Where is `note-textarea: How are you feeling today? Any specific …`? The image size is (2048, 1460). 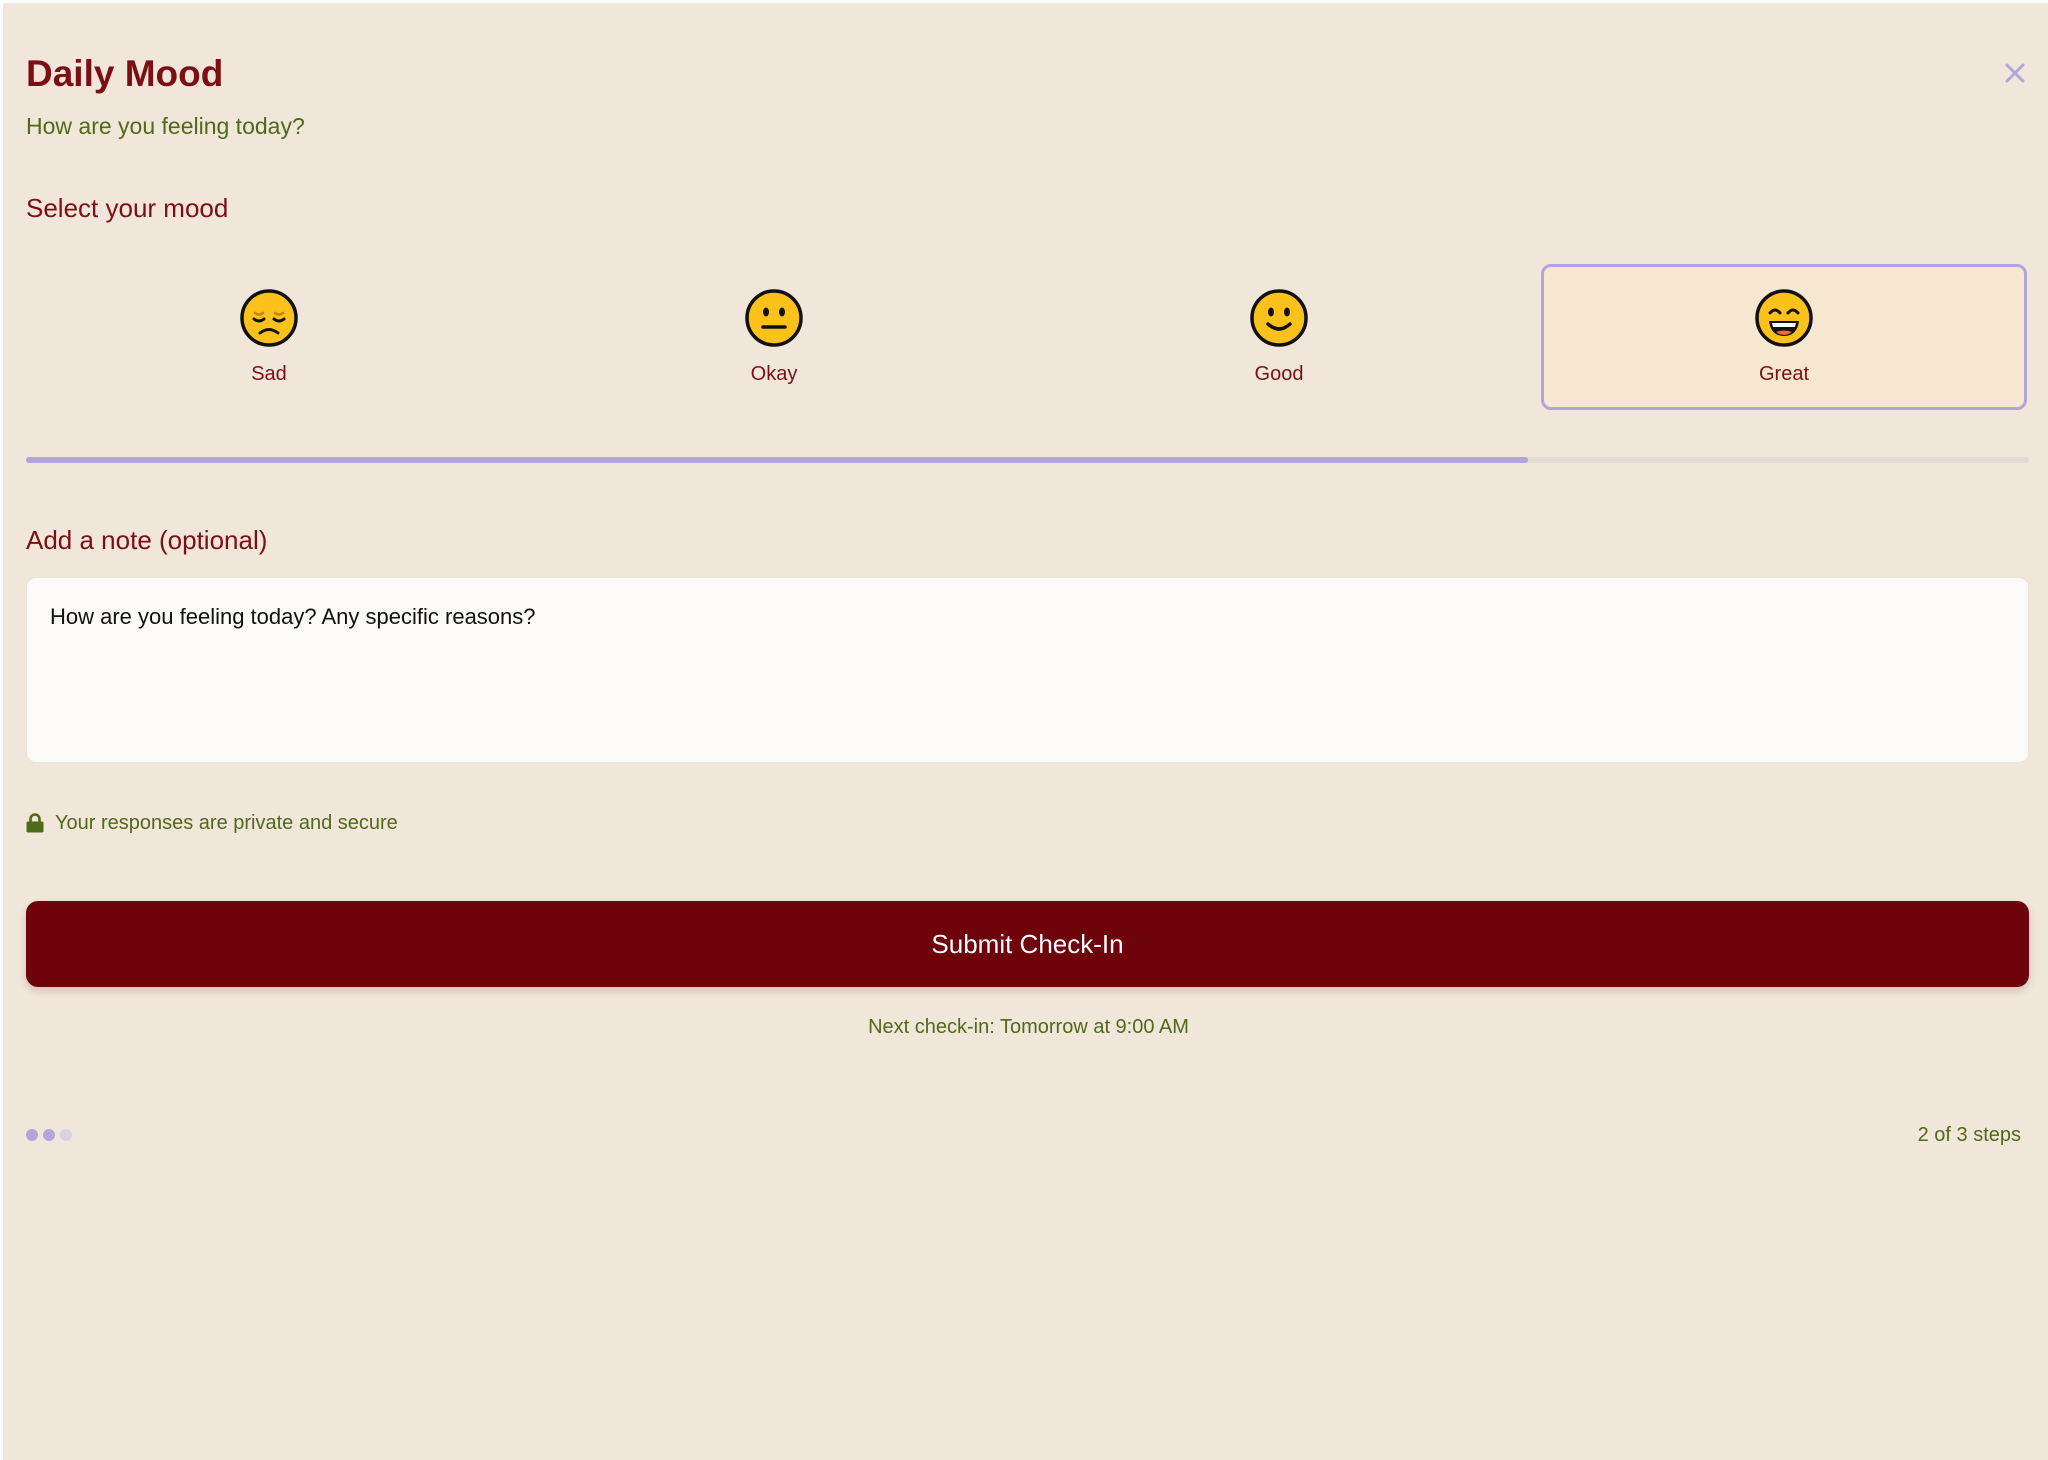 note-textarea: How are you feeling today? Any specific … is located at coordinates (1027, 670).